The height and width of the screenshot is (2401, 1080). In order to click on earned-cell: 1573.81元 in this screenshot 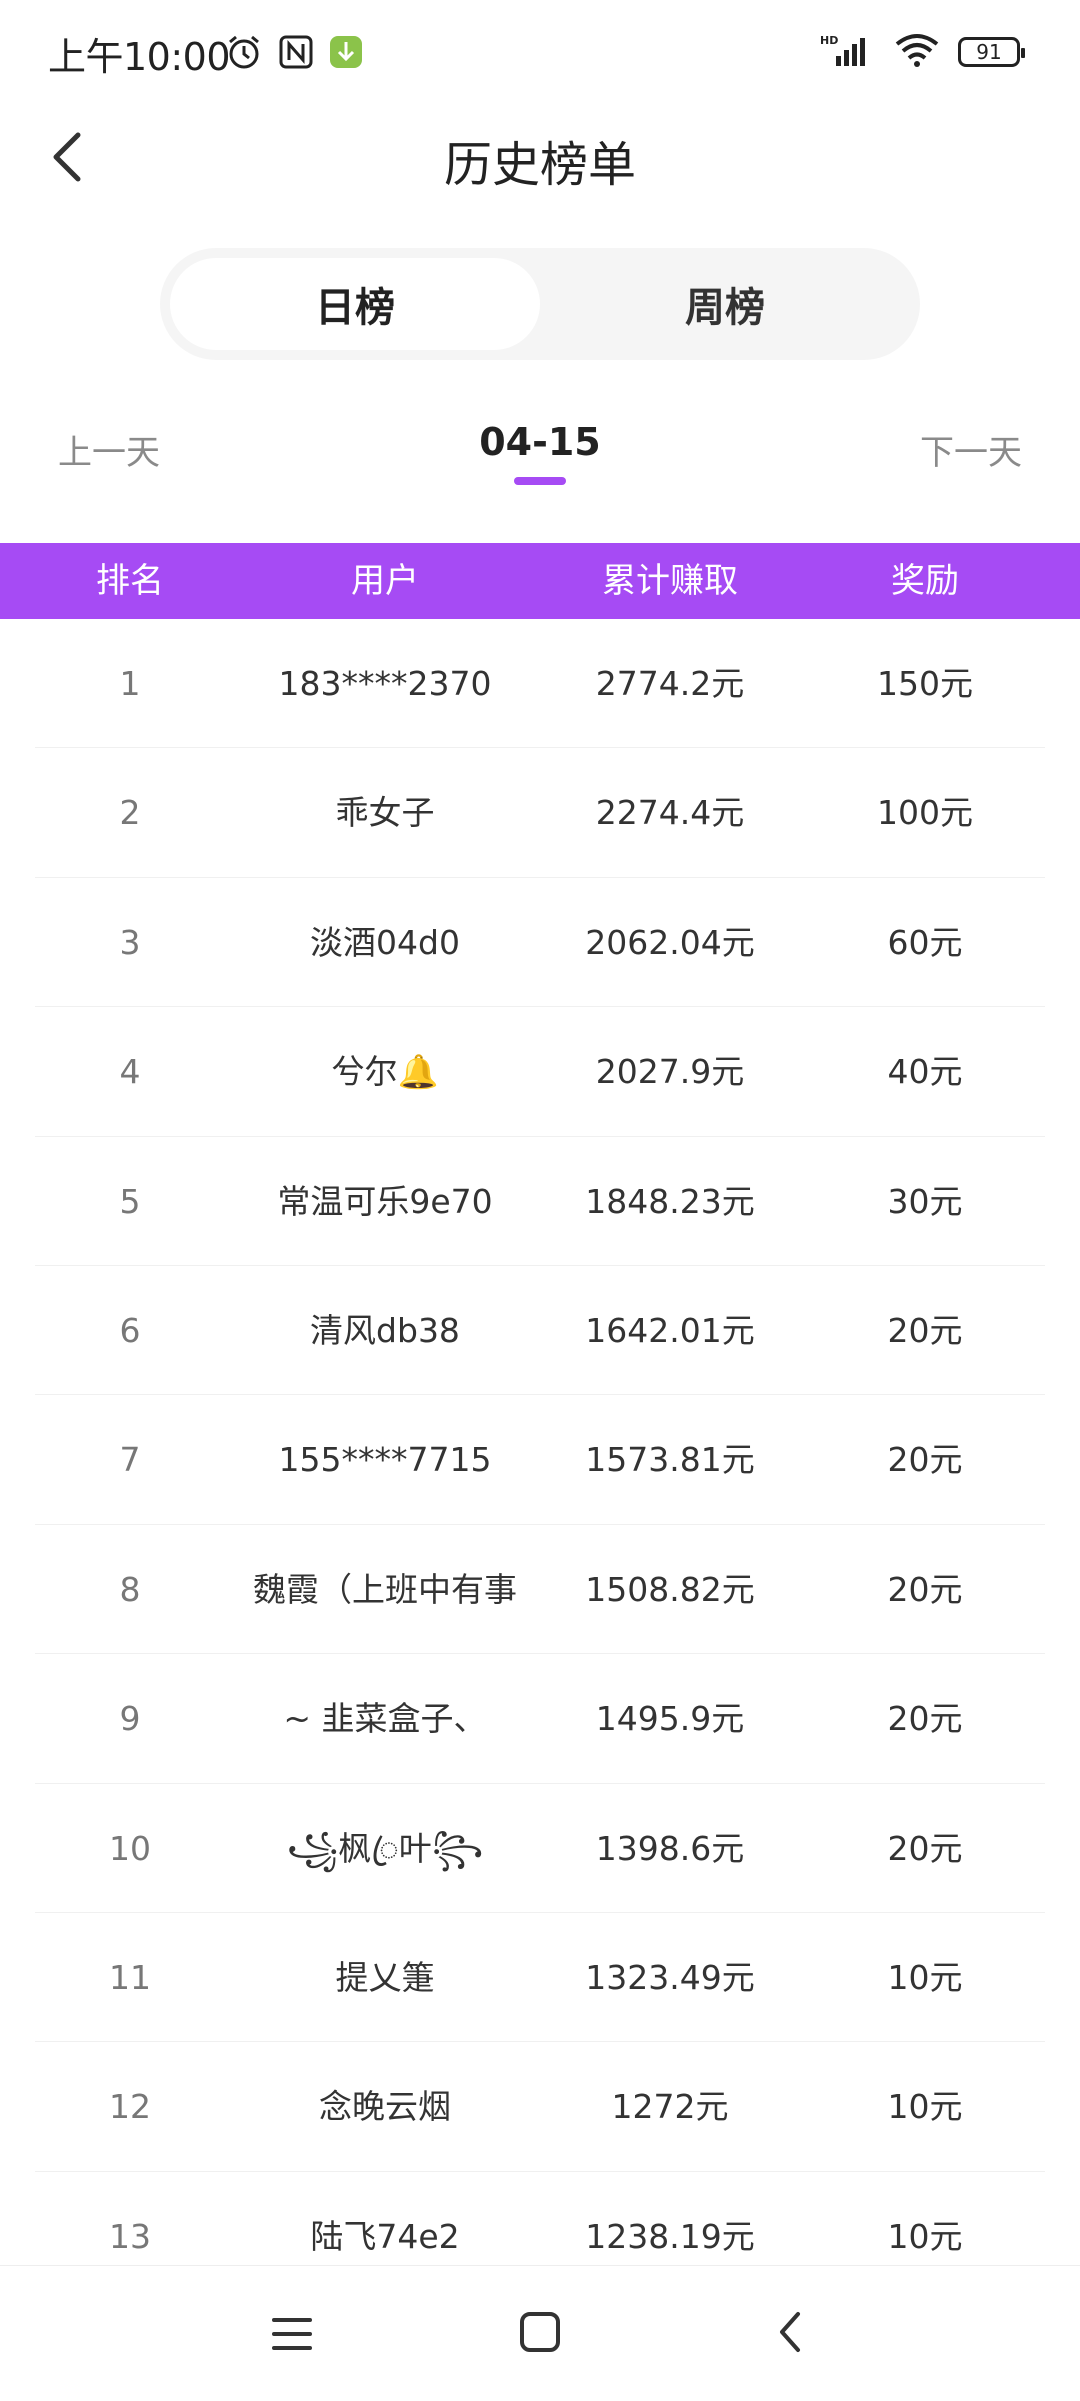, I will do `click(670, 1460)`.